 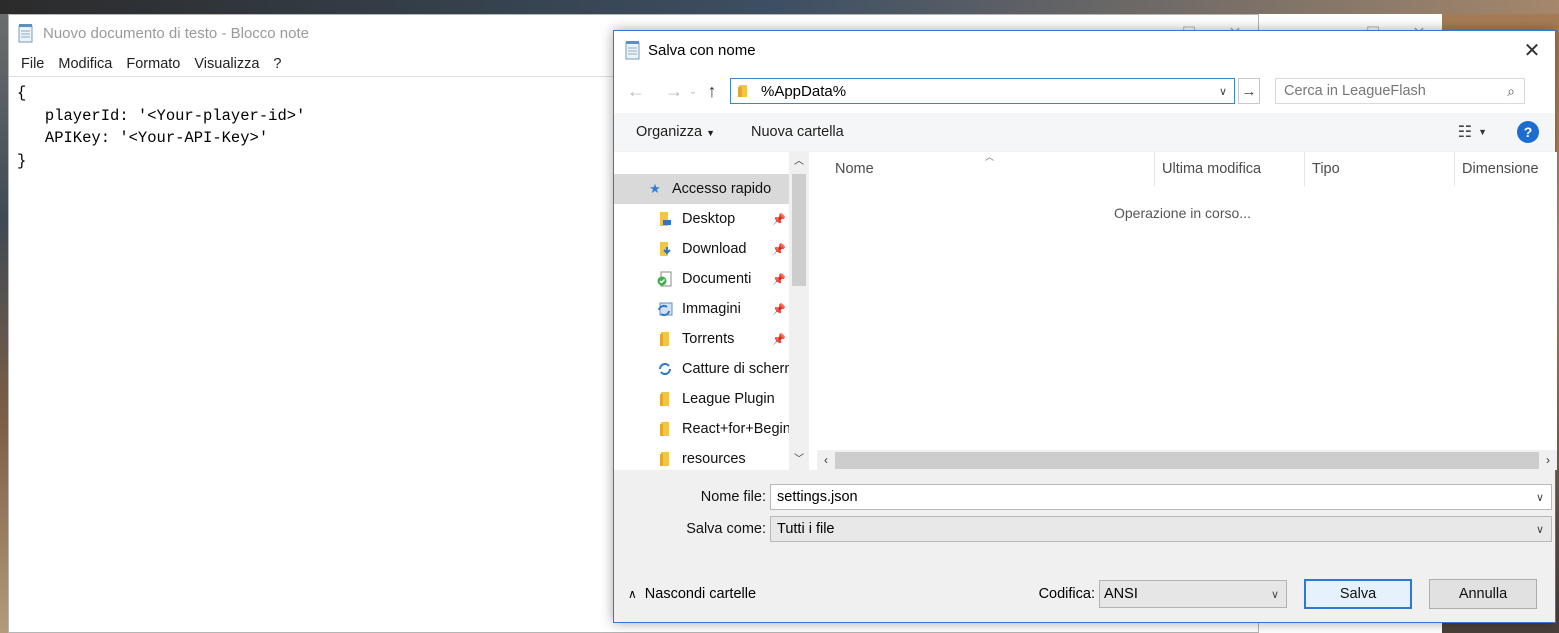 What do you see at coordinates (1161, 529) in the screenshot?
I see `savetype-select: Tutti i file ∨` at bounding box center [1161, 529].